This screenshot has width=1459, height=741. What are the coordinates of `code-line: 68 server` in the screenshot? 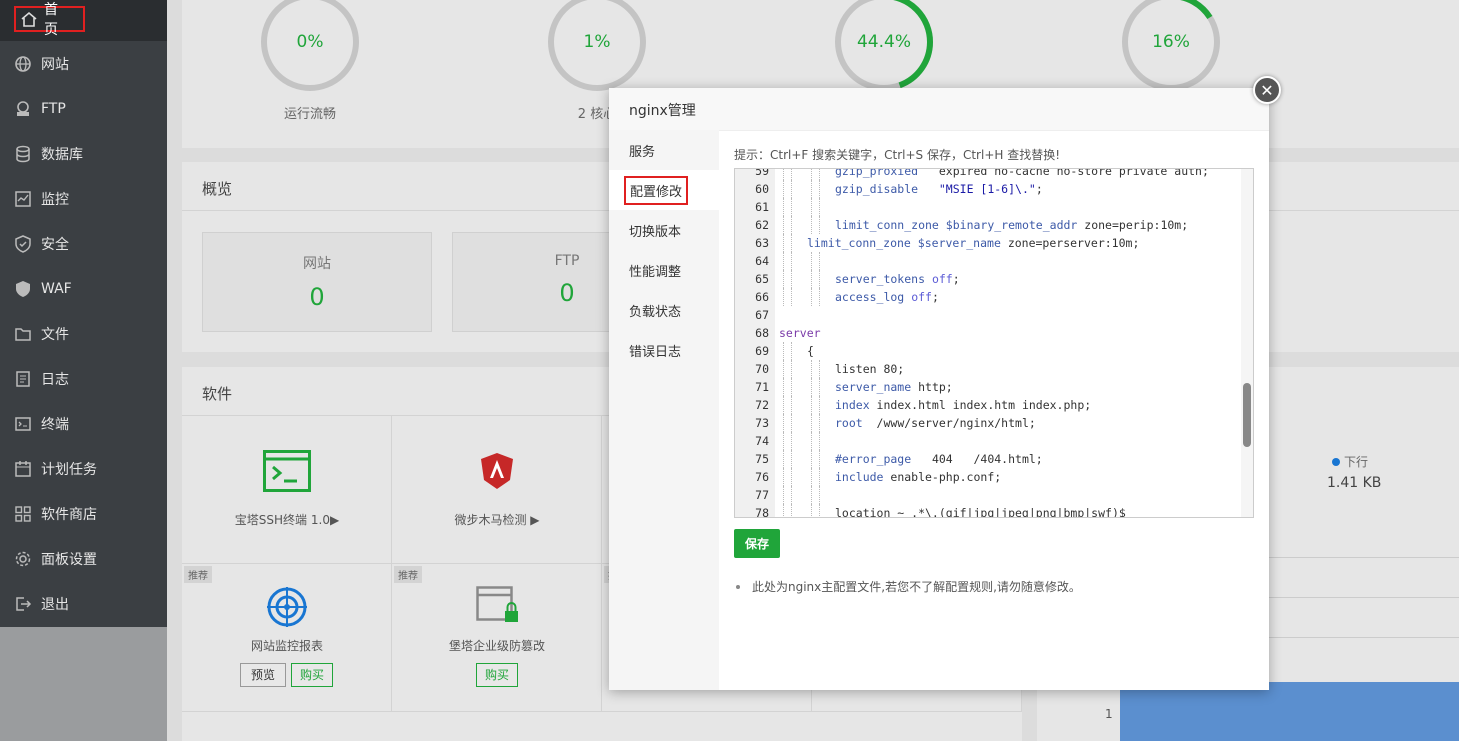 It's located at (987, 333).